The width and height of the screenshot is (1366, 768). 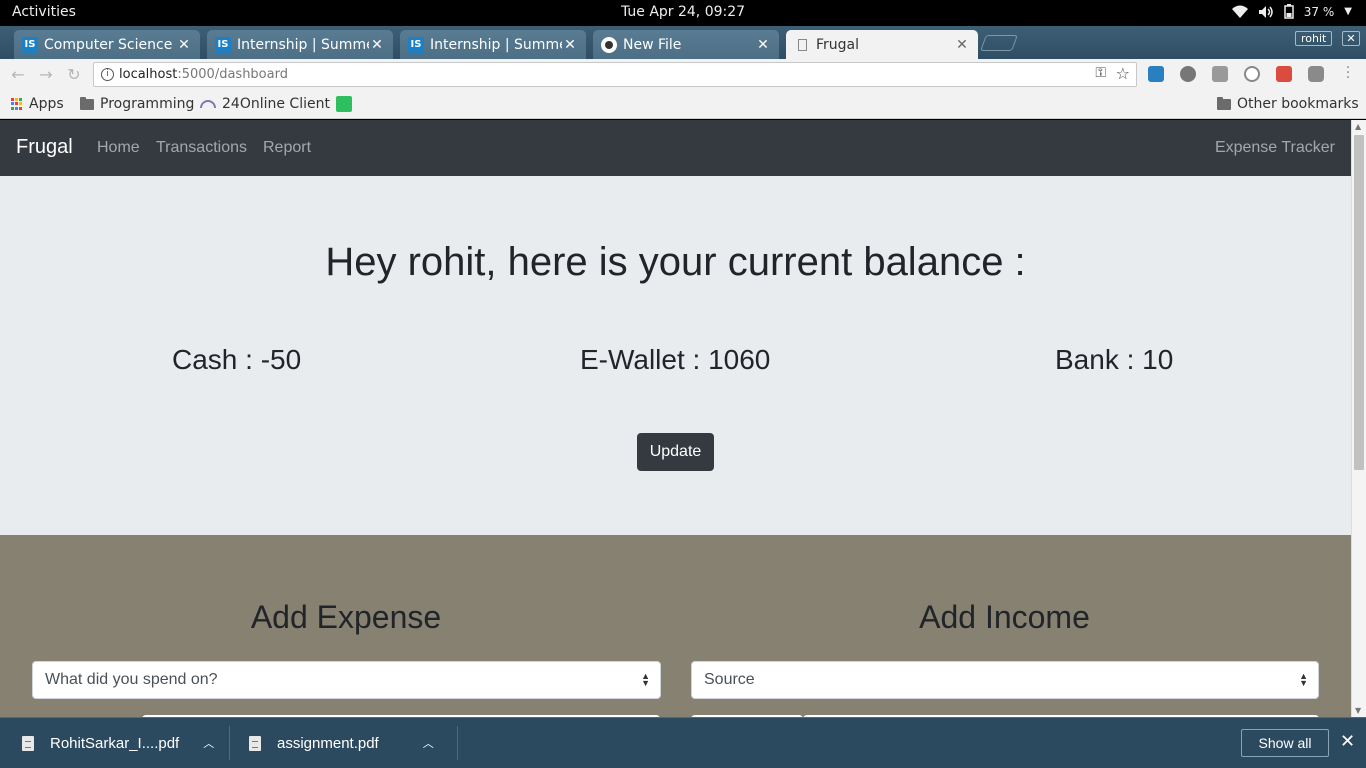 What do you see at coordinates (1275, 148) in the screenshot?
I see `nav-expense-tracker: Expense Tracker` at bounding box center [1275, 148].